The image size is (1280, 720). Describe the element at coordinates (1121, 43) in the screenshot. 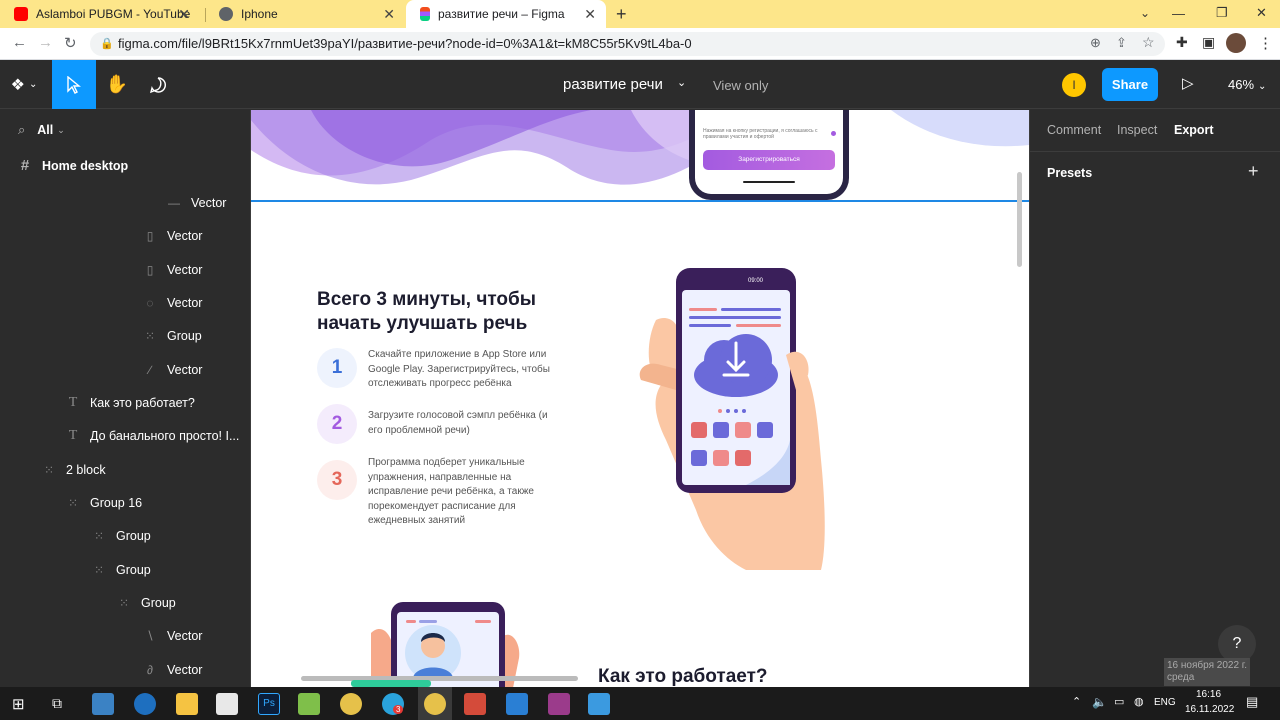

I see `share-page-icon: ⇪` at that location.